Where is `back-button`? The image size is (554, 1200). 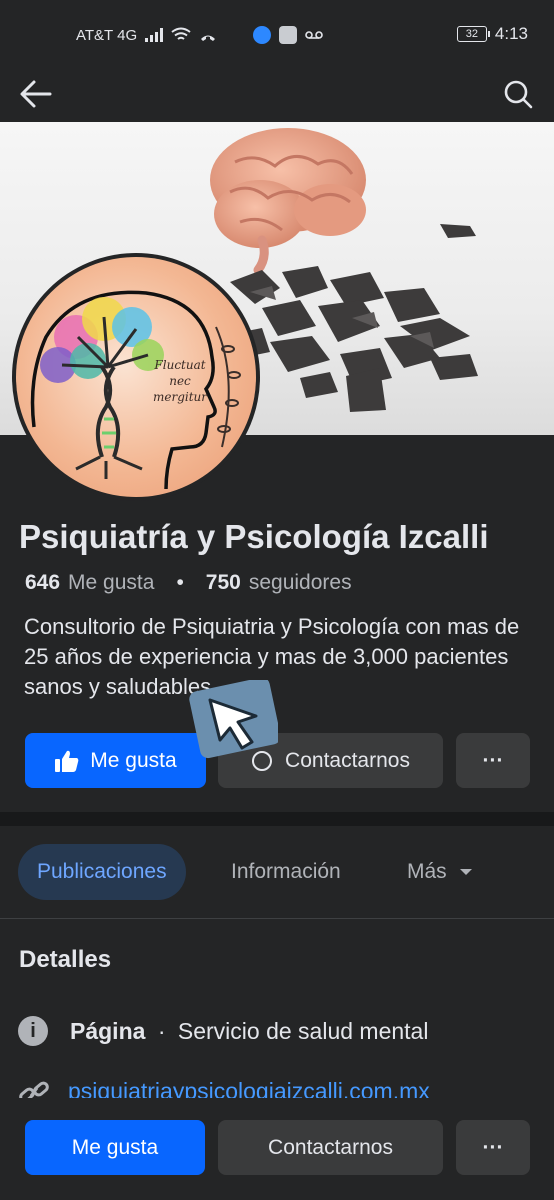 back-button is located at coordinates (36, 94).